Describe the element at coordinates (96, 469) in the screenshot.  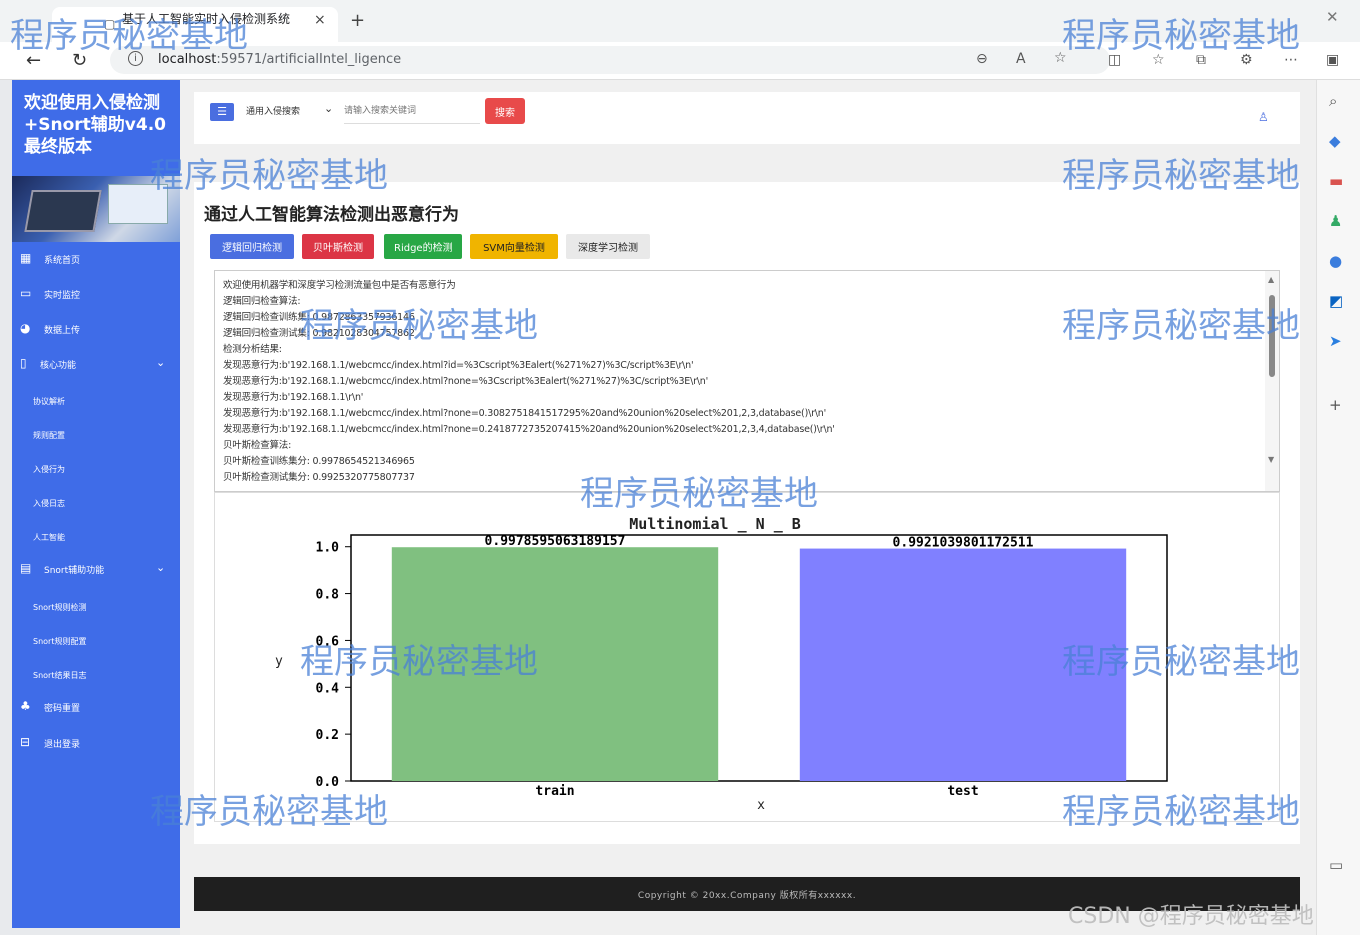
I see `sidebar-subitem-intrusion: 入侵行为` at that location.